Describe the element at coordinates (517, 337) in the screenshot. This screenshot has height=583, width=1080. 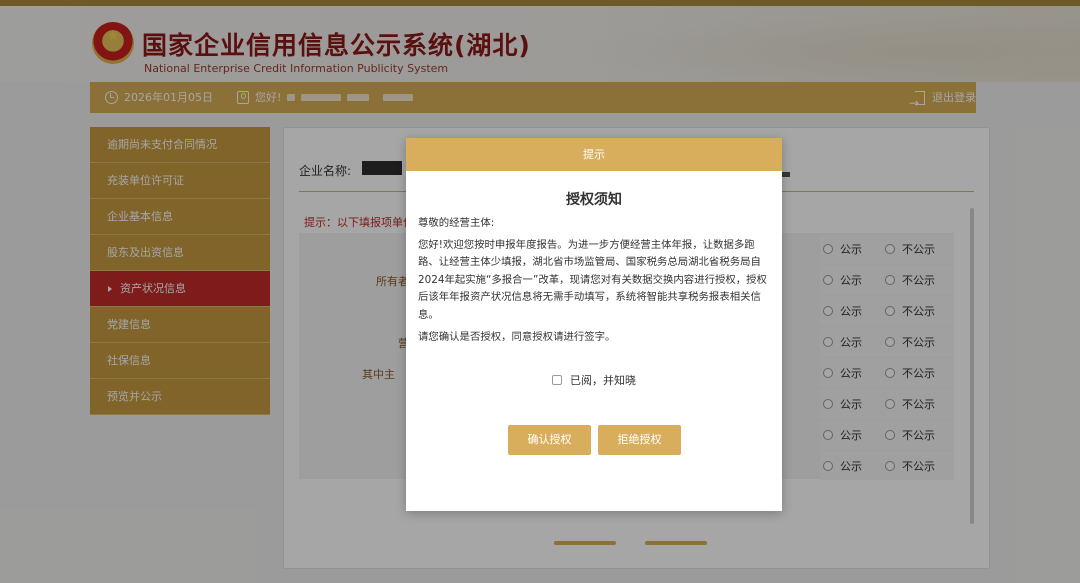
I see `confirm-instruction: 请您确认是否授权，同意授权请进行签字。` at that location.